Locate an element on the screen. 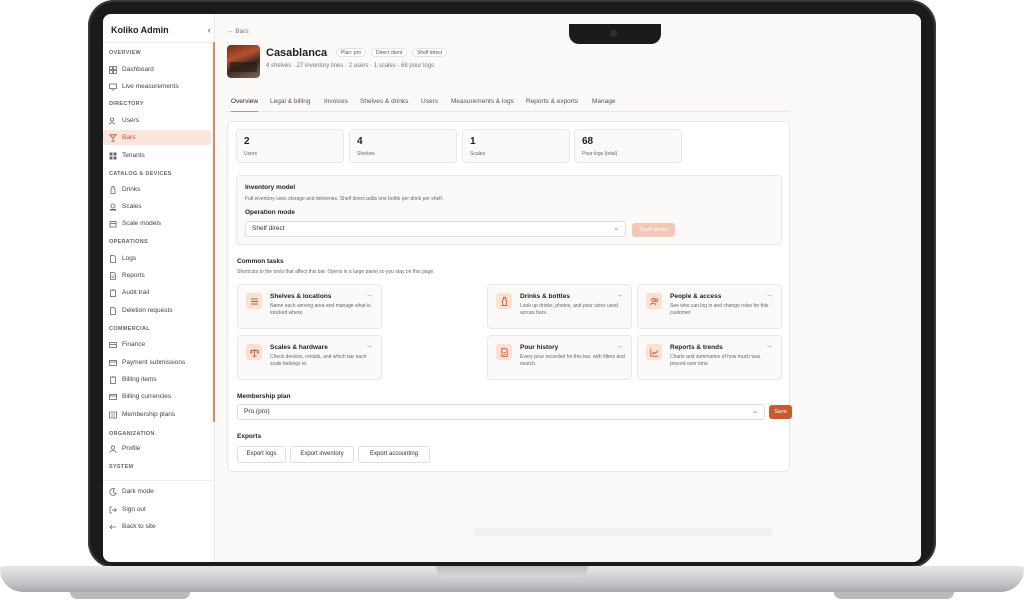 Image resolution: width=1024 pixels, height=609 pixels. sidebar-item-label: Logs is located at coordinates (129, 258).